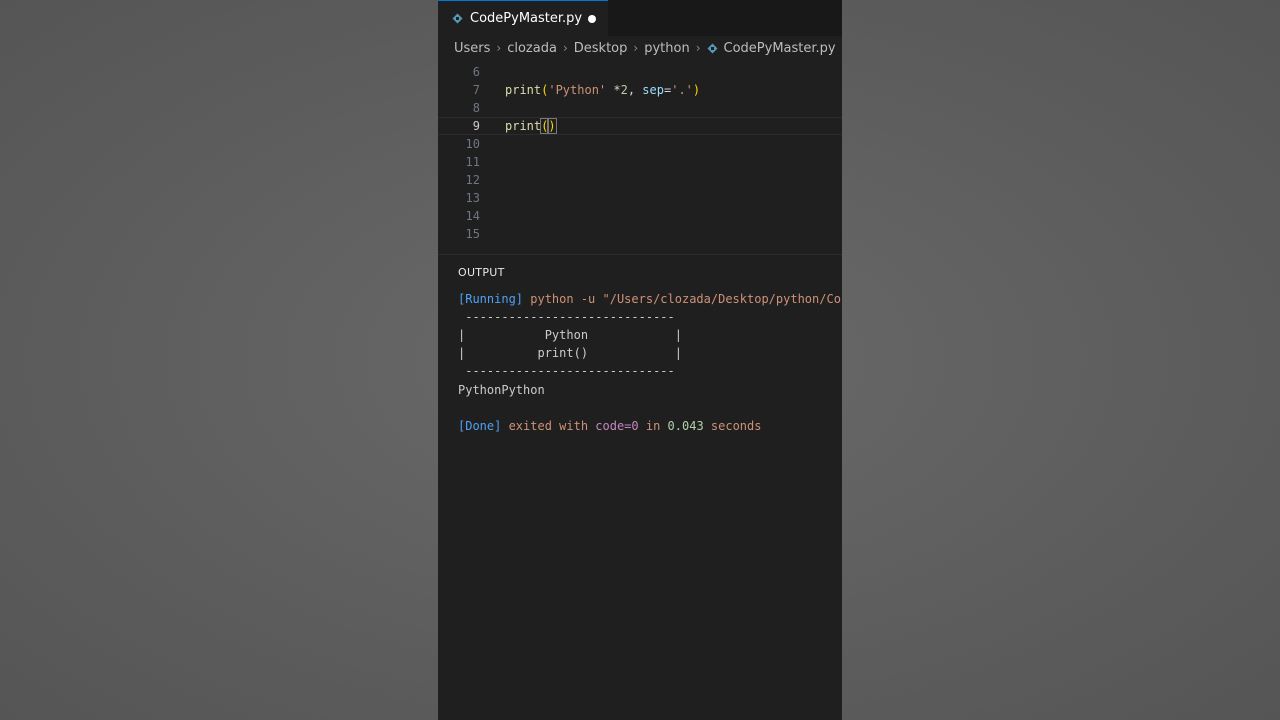 This screenshot has width=1280, height=720. What do you see at coordinates (472, 180) in the screenshot?
I see `line-number: 12` at bounding box center [472, 180].